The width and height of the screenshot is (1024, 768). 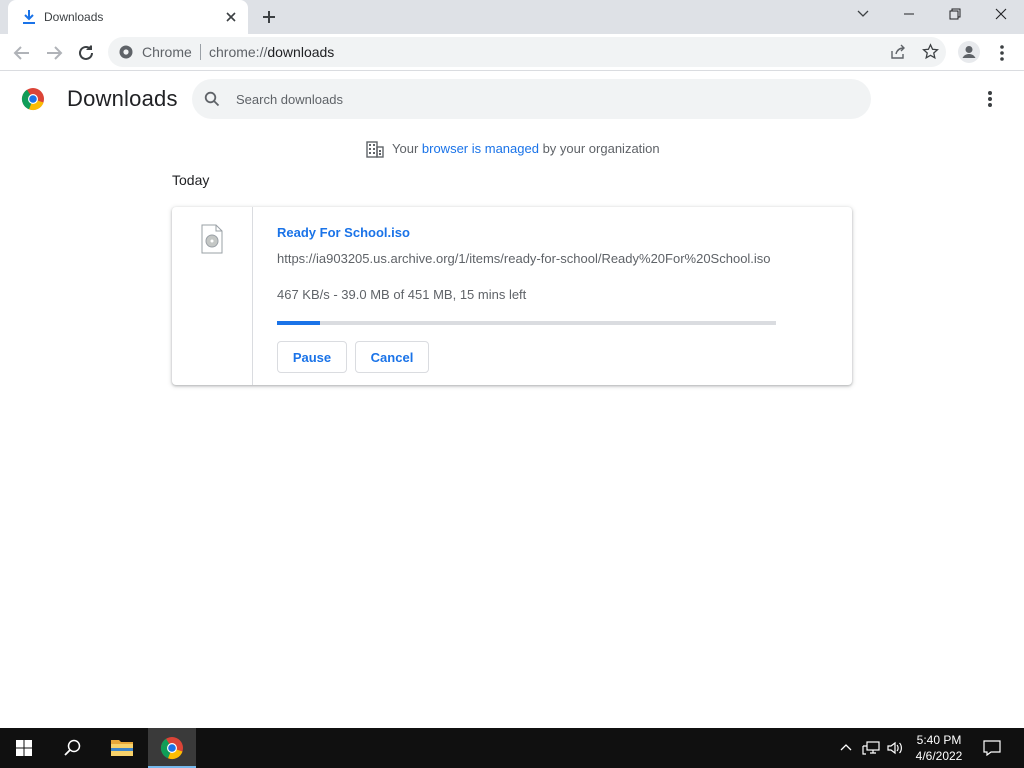 What do you see at coordinates (512, 748) in the screenshot?
I see `windows-taskbar: 5:40 PM 4/6/2022` at bounding box center [512, 748].